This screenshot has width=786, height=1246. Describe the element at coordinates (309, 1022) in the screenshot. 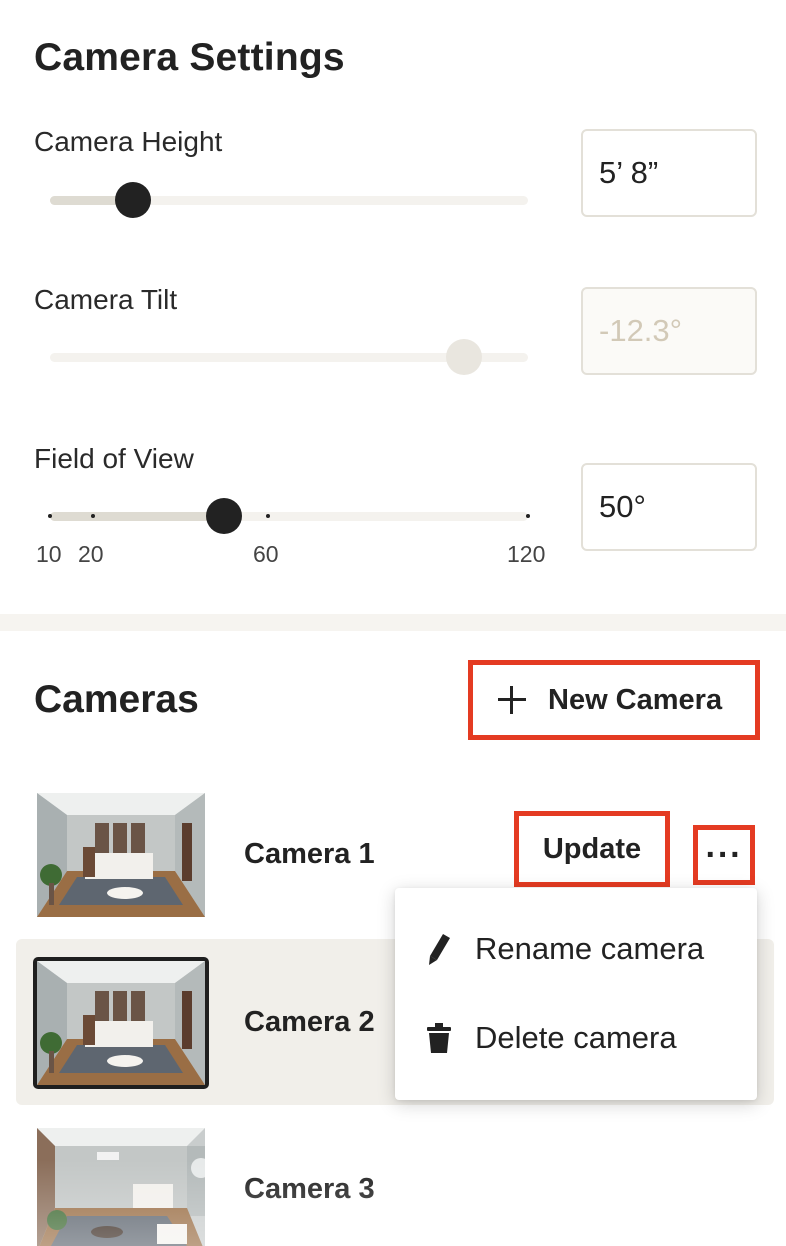

I see `camera-2-name: Camera 2` at that location.